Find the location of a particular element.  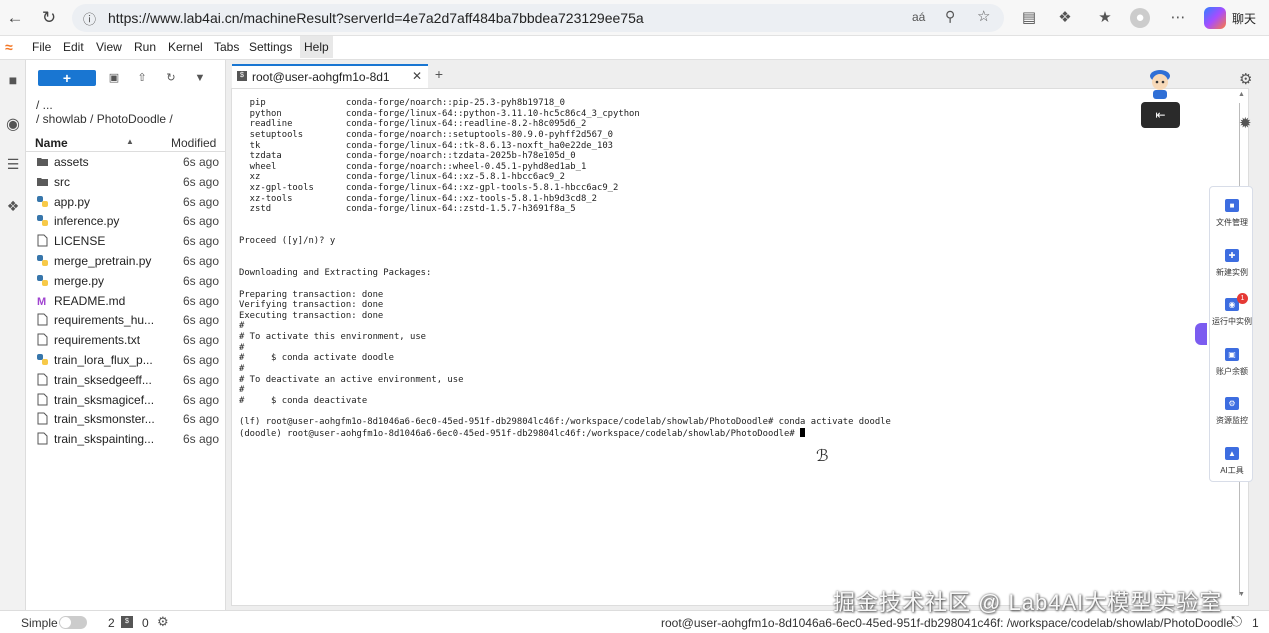

menu-edit: Edit is located at coordinates (73, 47).